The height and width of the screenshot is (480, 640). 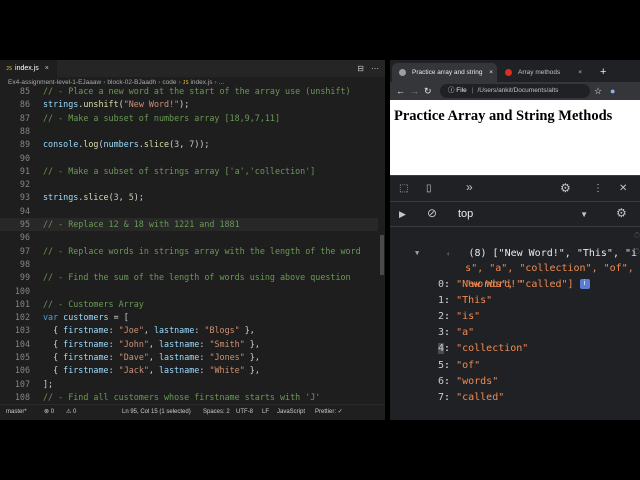 What do you see at coordinates (329, 412) in the screenshot?
I see `formatter-status: Prettier: ✓` at bounding box center [329, 412].